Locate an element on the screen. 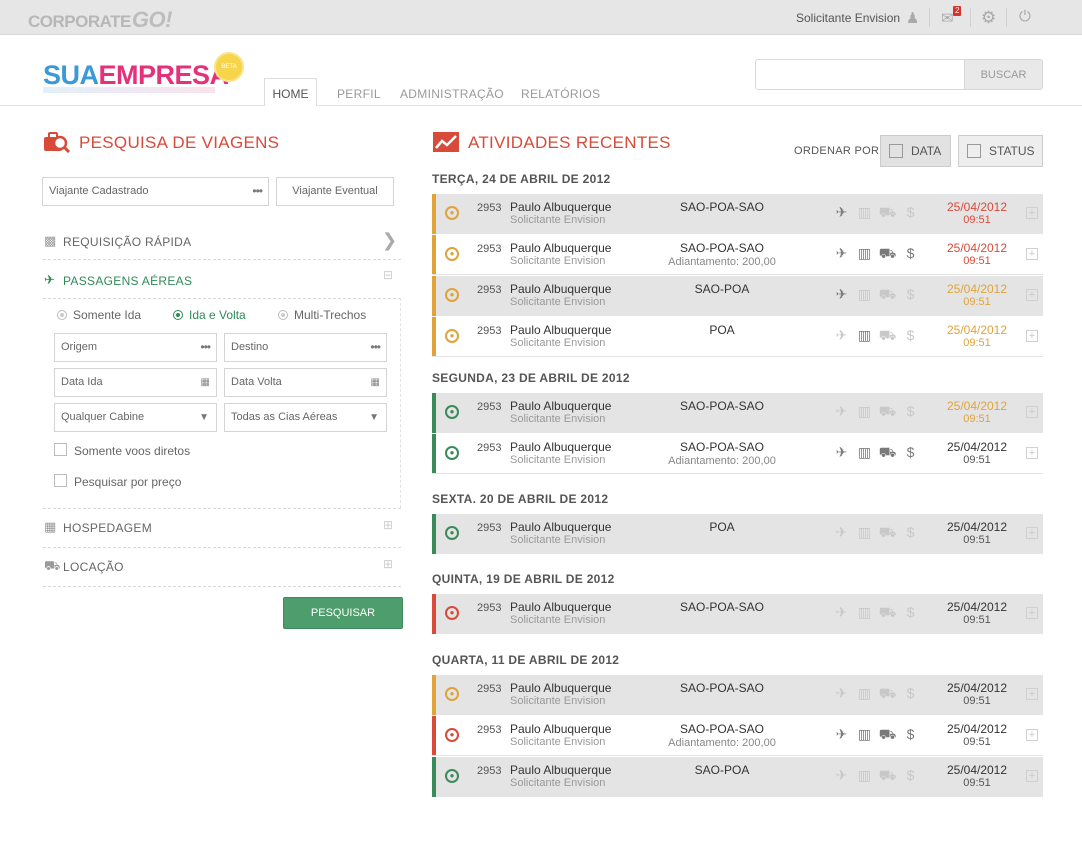 This screenshot has height=849, width=1082. user-name: Solicitante Envision is located at coordinates (848, 18).